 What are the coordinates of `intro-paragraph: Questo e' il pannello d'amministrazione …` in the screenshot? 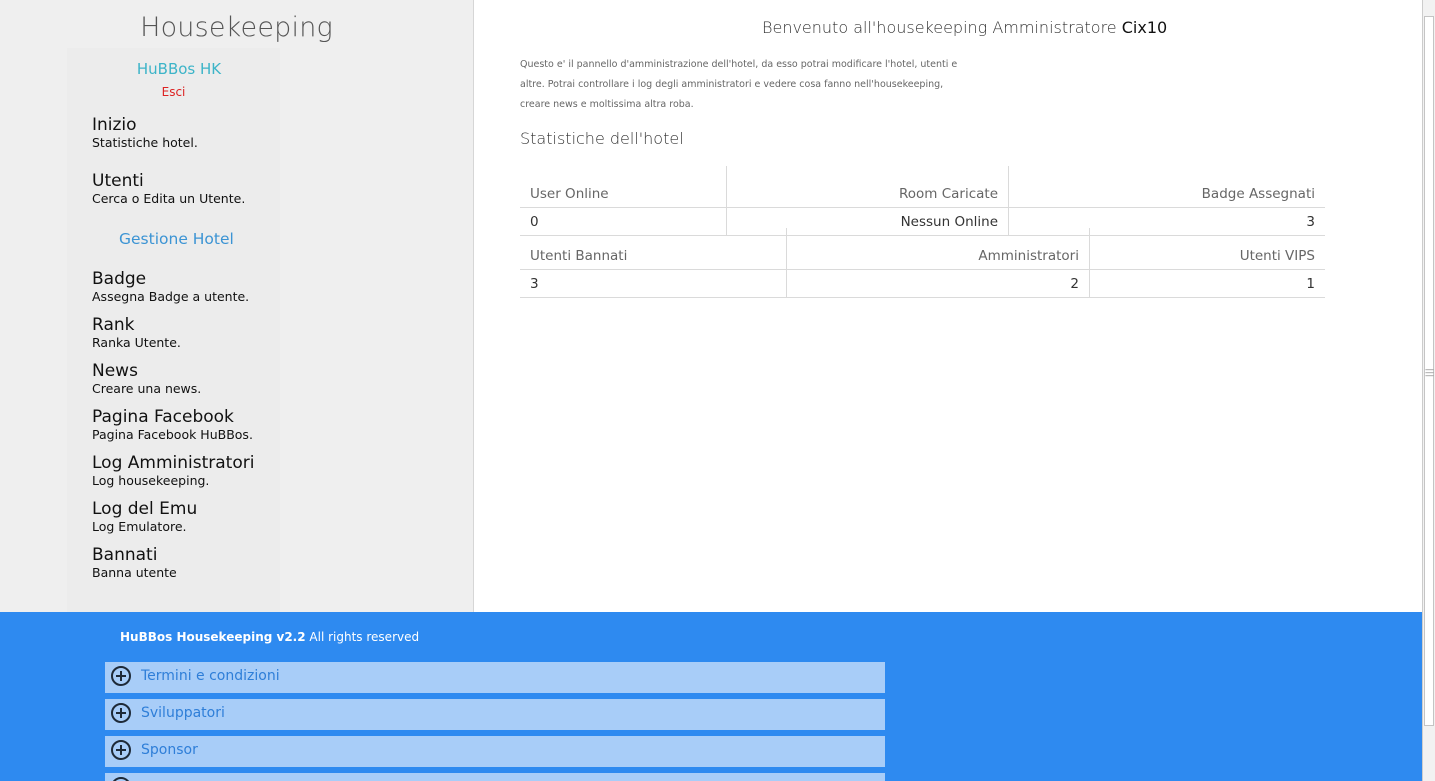 It's located at (750, 85).